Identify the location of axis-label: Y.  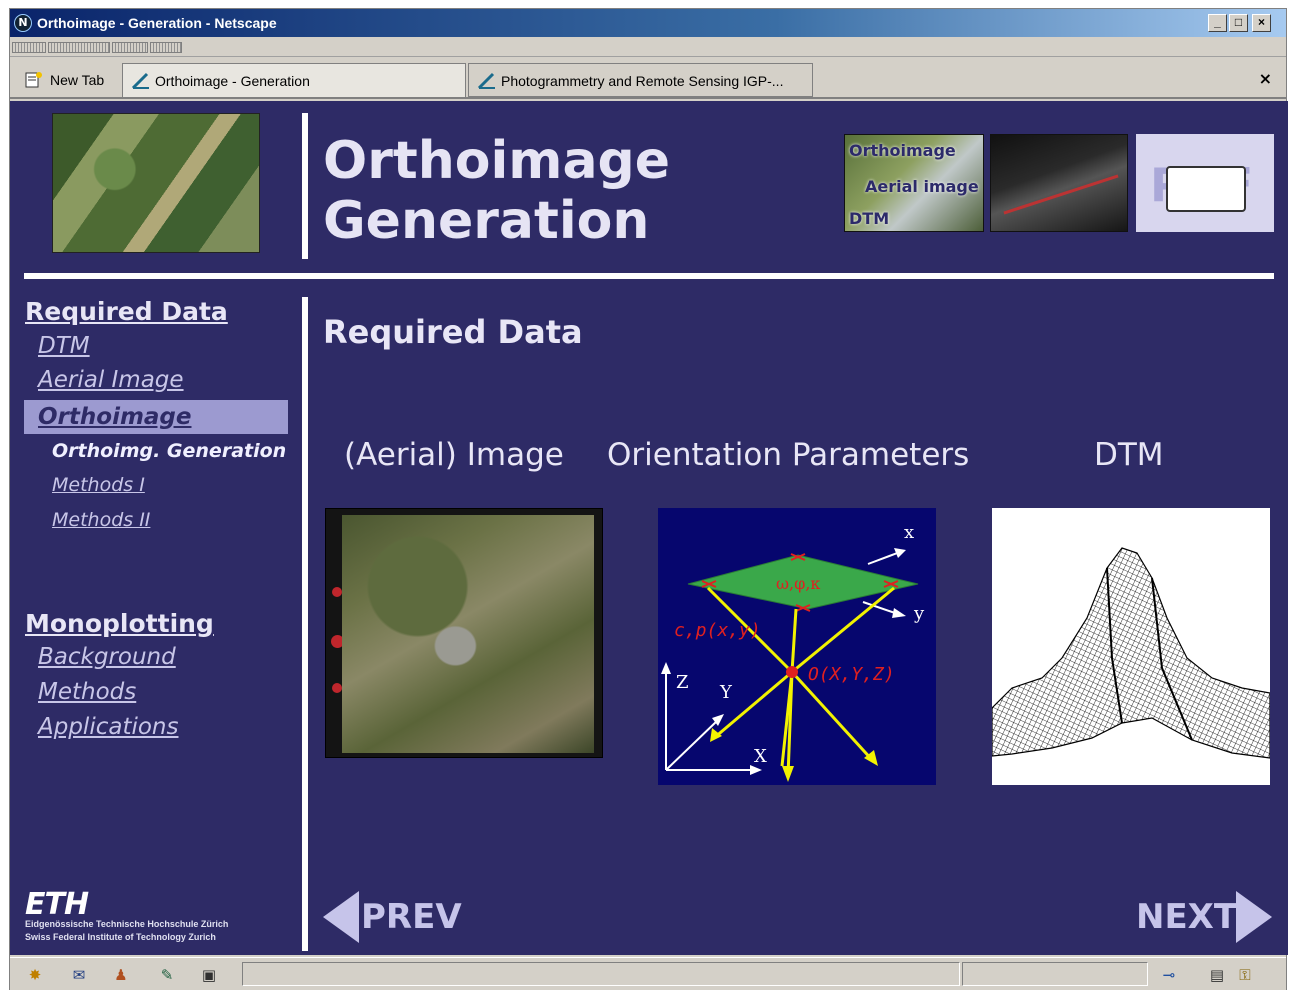
(726, 692).